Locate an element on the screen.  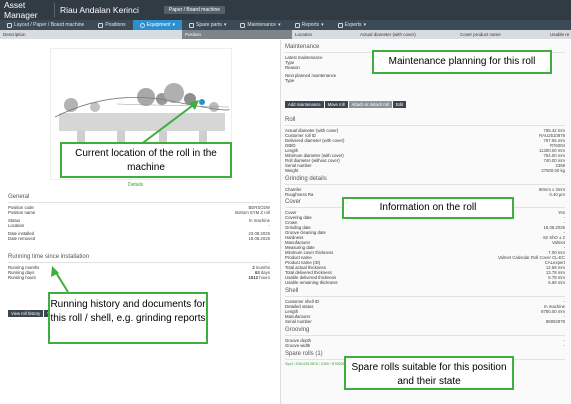
callout-roll-info: Information on the roll is located at coordinates (428, 208).